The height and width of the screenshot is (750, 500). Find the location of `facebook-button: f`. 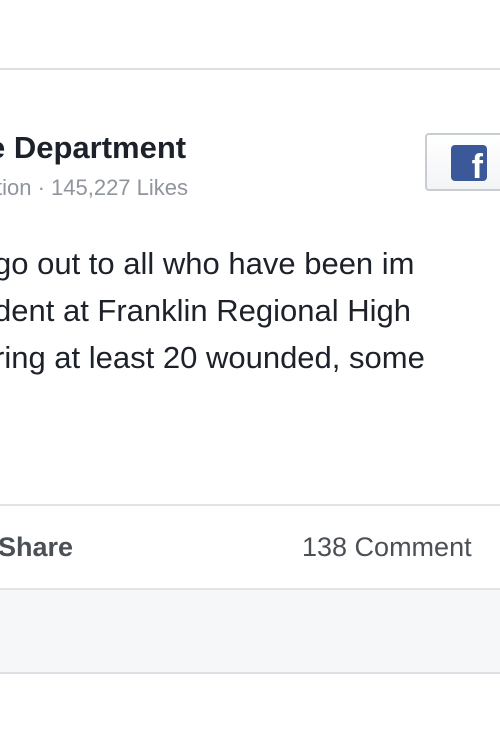

facebook-button: f is located at coordinates (462, 162).